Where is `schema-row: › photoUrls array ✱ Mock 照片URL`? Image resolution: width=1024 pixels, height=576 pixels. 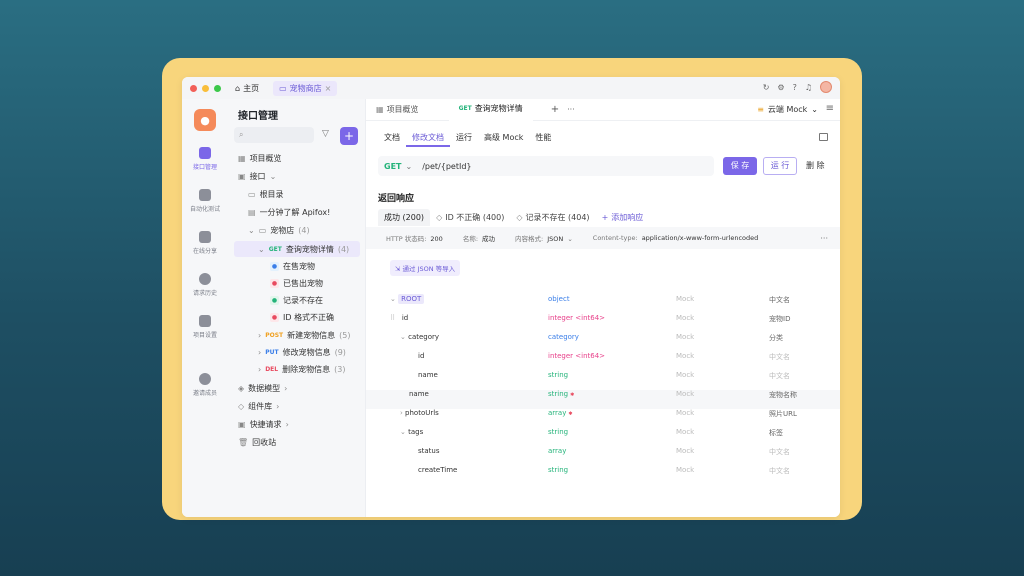 schema-row: › photoUrls array ✱ Mock 照片URL is located at coordinates (603, 418).